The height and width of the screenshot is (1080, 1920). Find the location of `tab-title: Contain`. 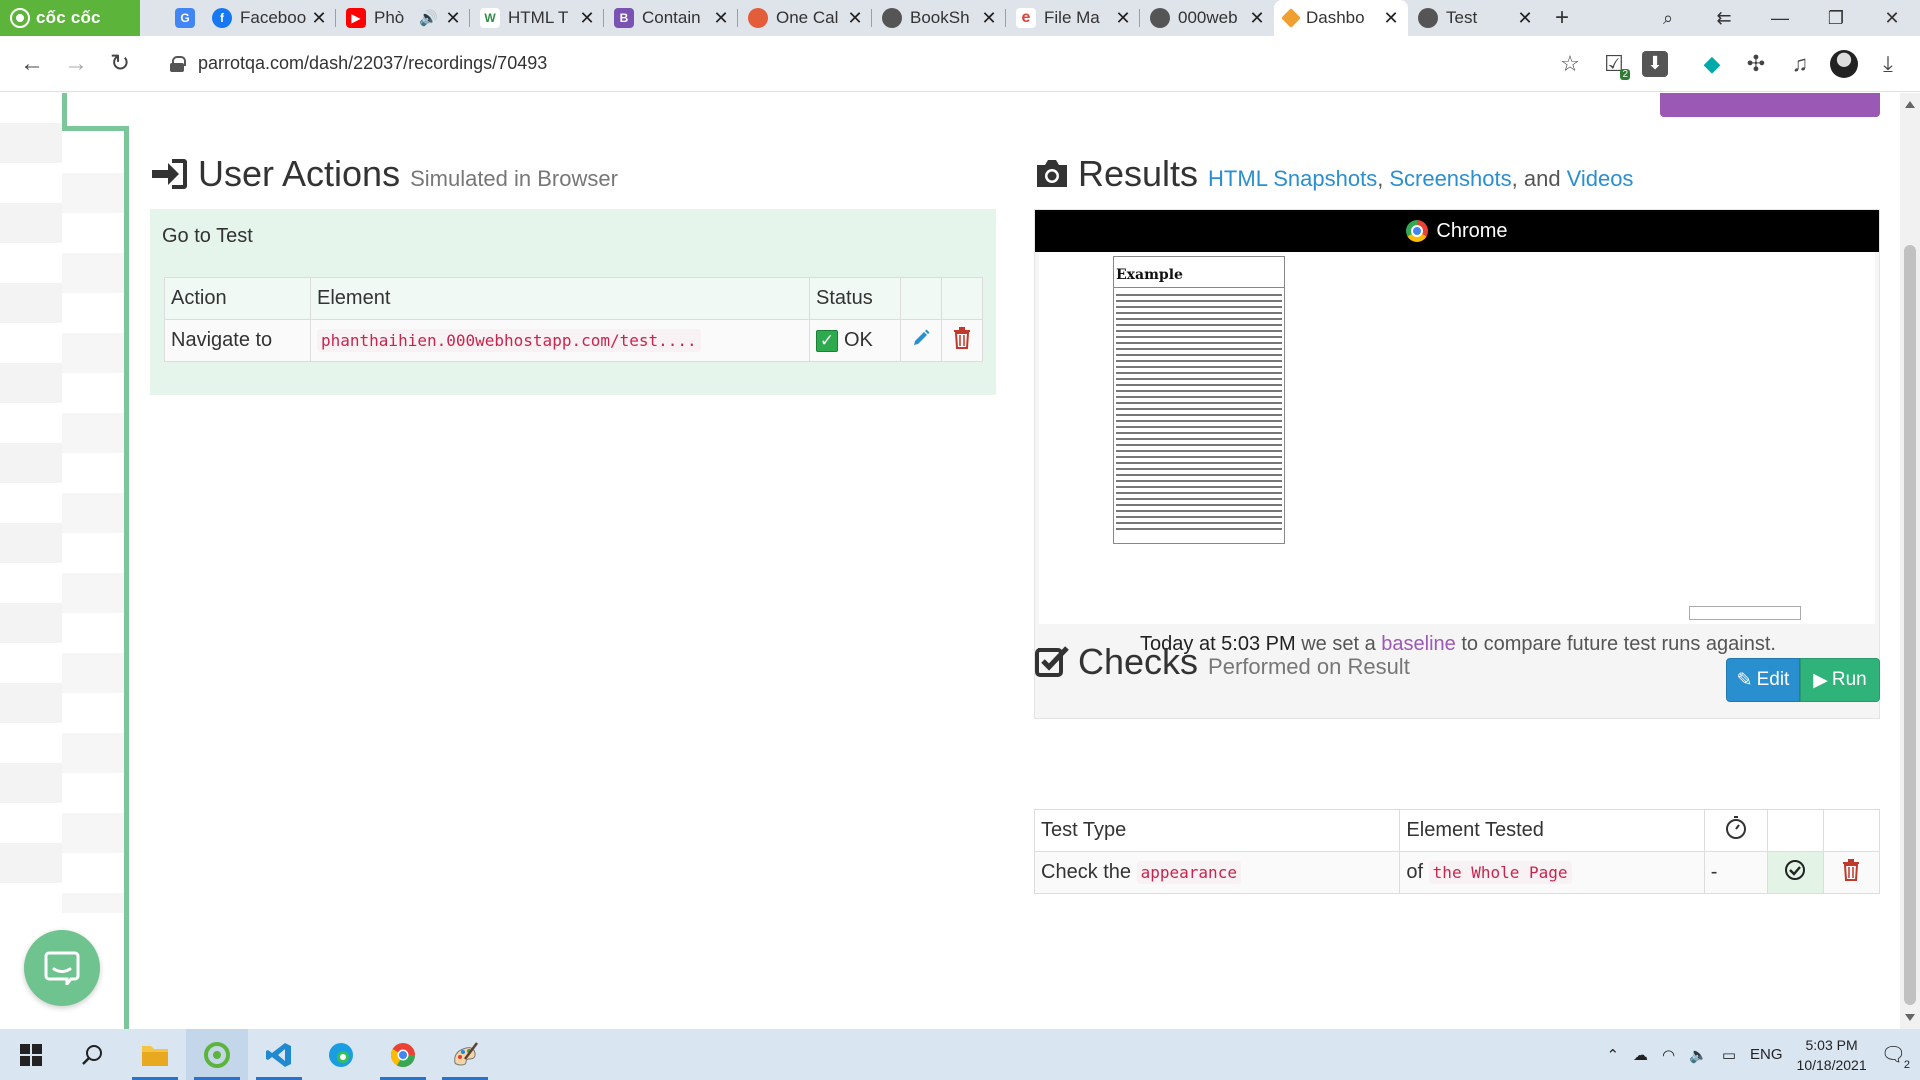

tab-title: Contain is located at coordinates (671, 17).